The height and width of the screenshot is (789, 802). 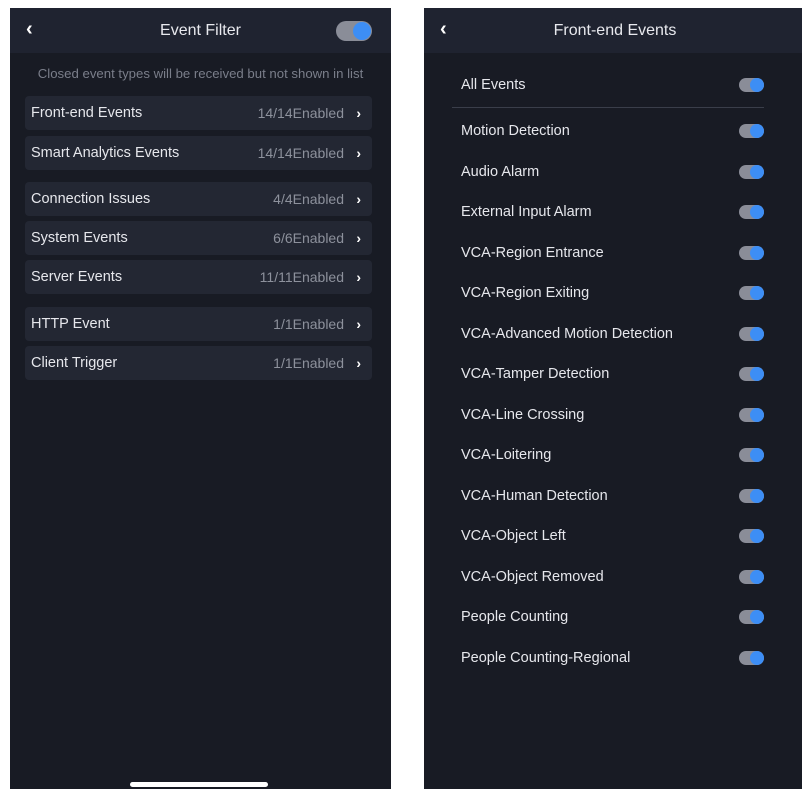 What do you see at coordinates (198, 238) in the screenshot?
I see `group-row-system-events: System Events 6/6Enabled ›` at bounding box center [198, 238].